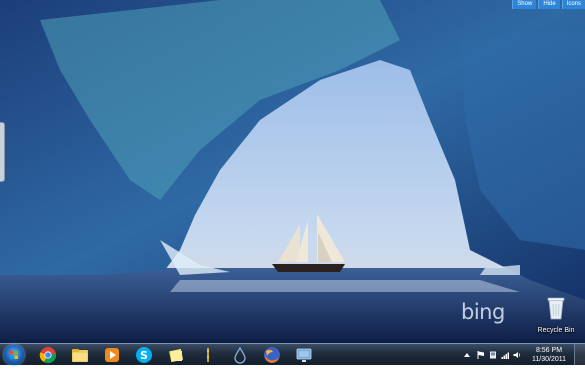 This screenshot has height=370, width=585. What do you see at coordinates (556, 330) in the screenshot?
I see `recycle-bin-label: Recycle Bin` at bounding box center [556, 330].